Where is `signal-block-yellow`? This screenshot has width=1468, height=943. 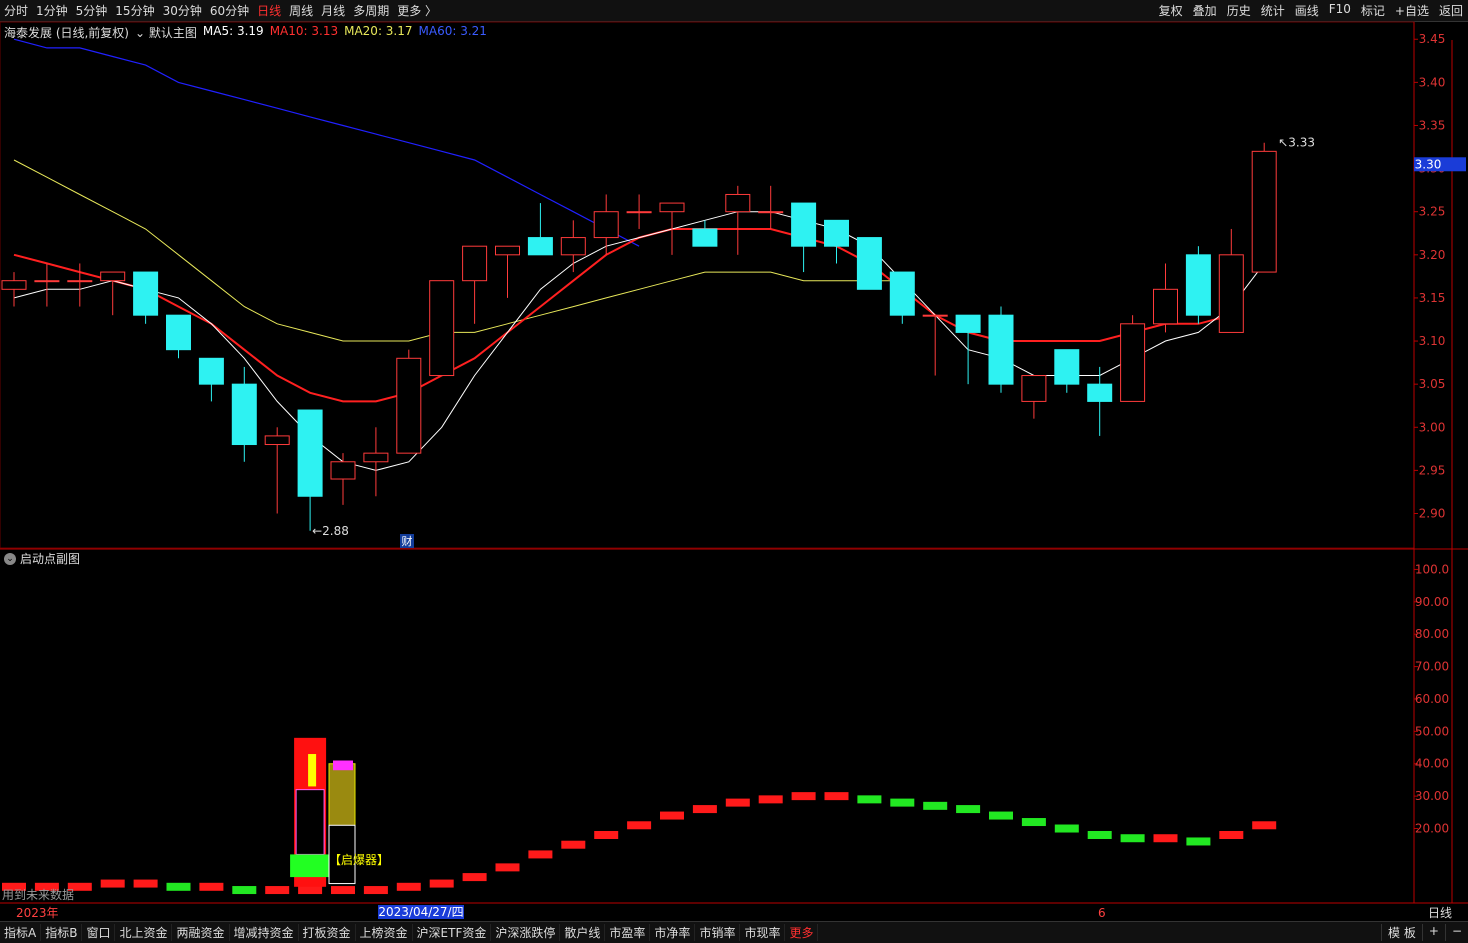 signal-block-yellow is located at coordinates (312, 770).